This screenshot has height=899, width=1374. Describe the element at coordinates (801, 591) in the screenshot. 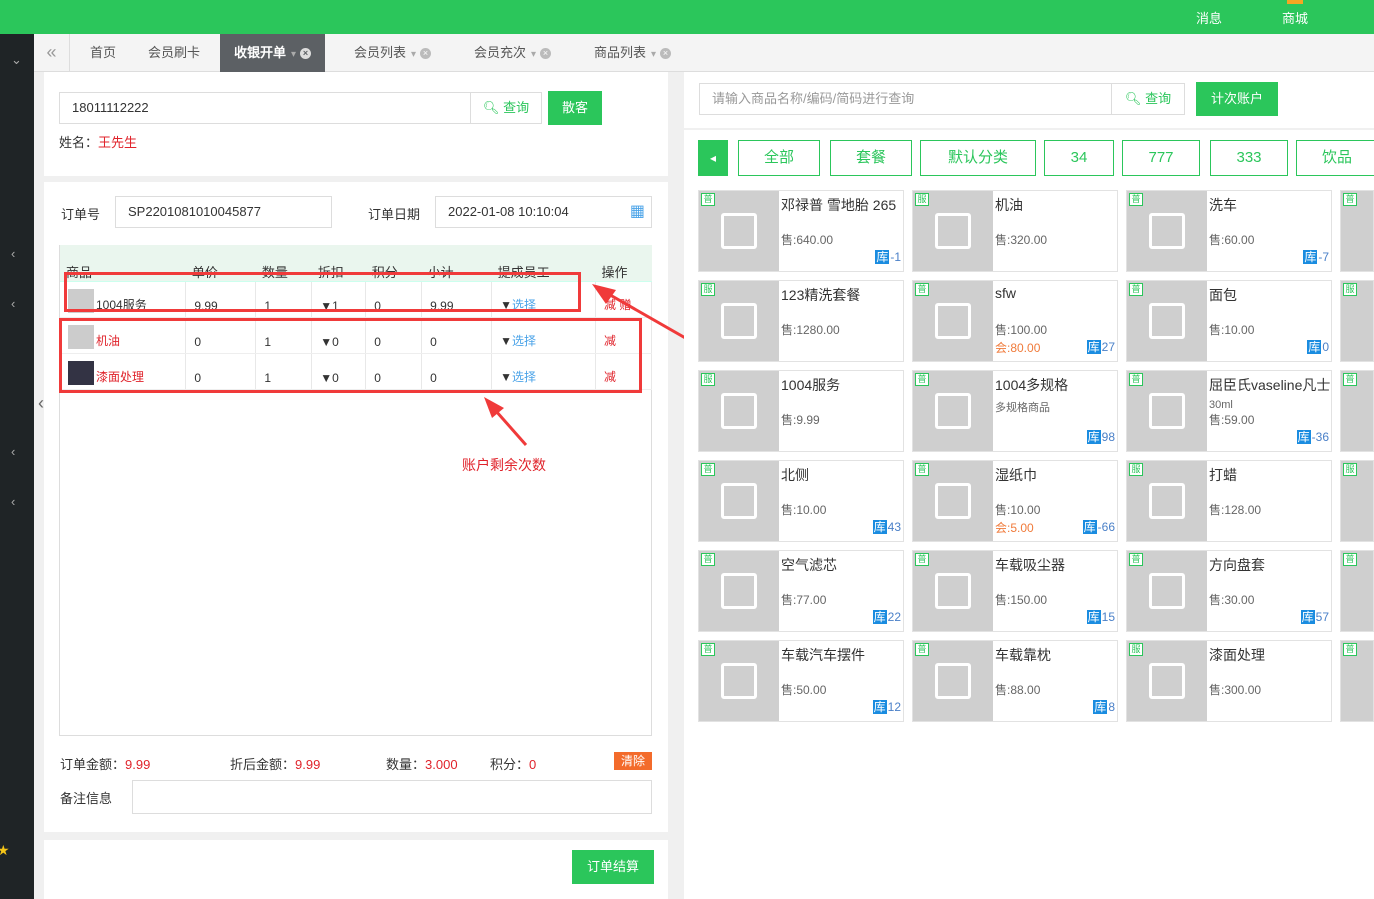

I see `product-card: 普 空气滤芯 售:77.00 库 22` at that location.